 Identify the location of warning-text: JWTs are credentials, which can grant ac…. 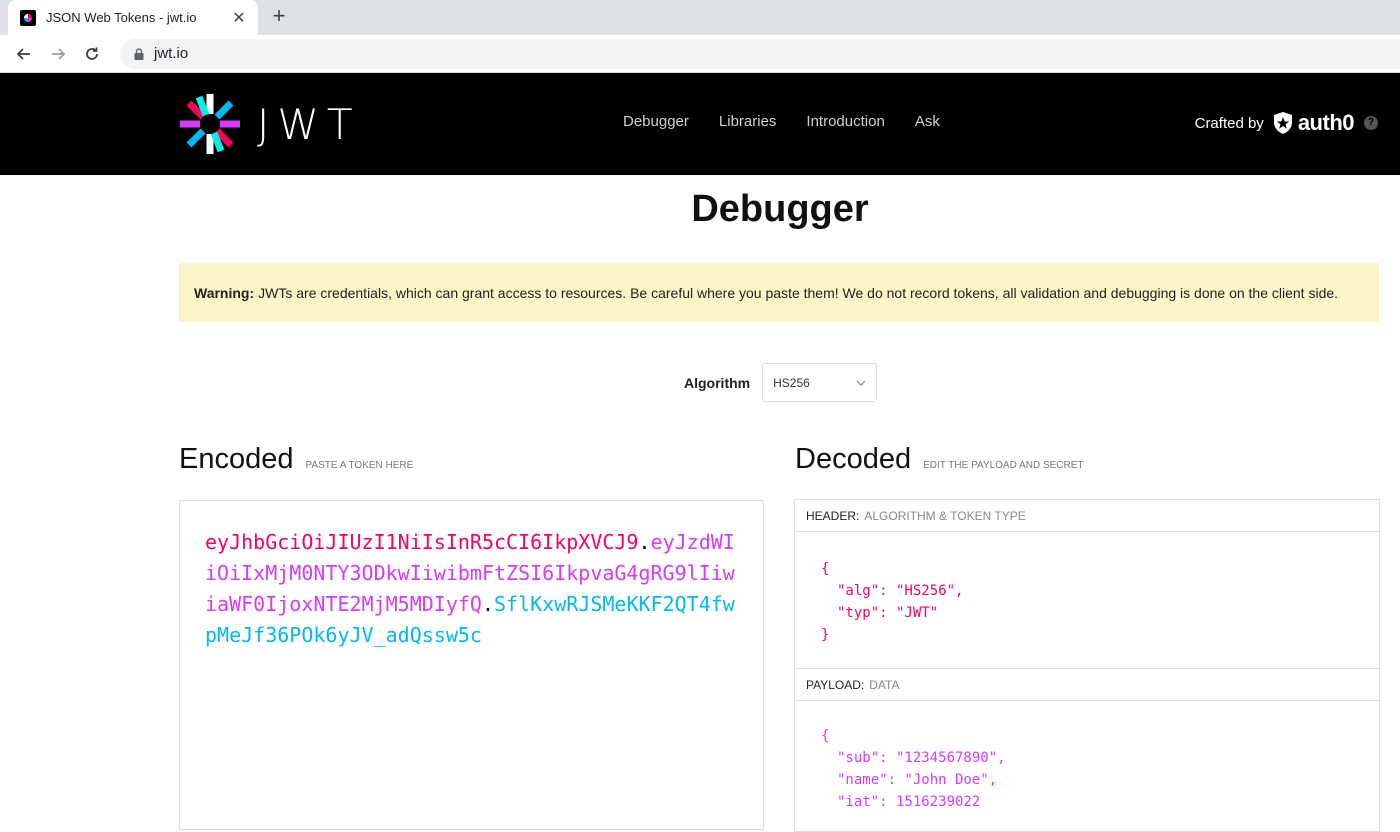
(798, 292).